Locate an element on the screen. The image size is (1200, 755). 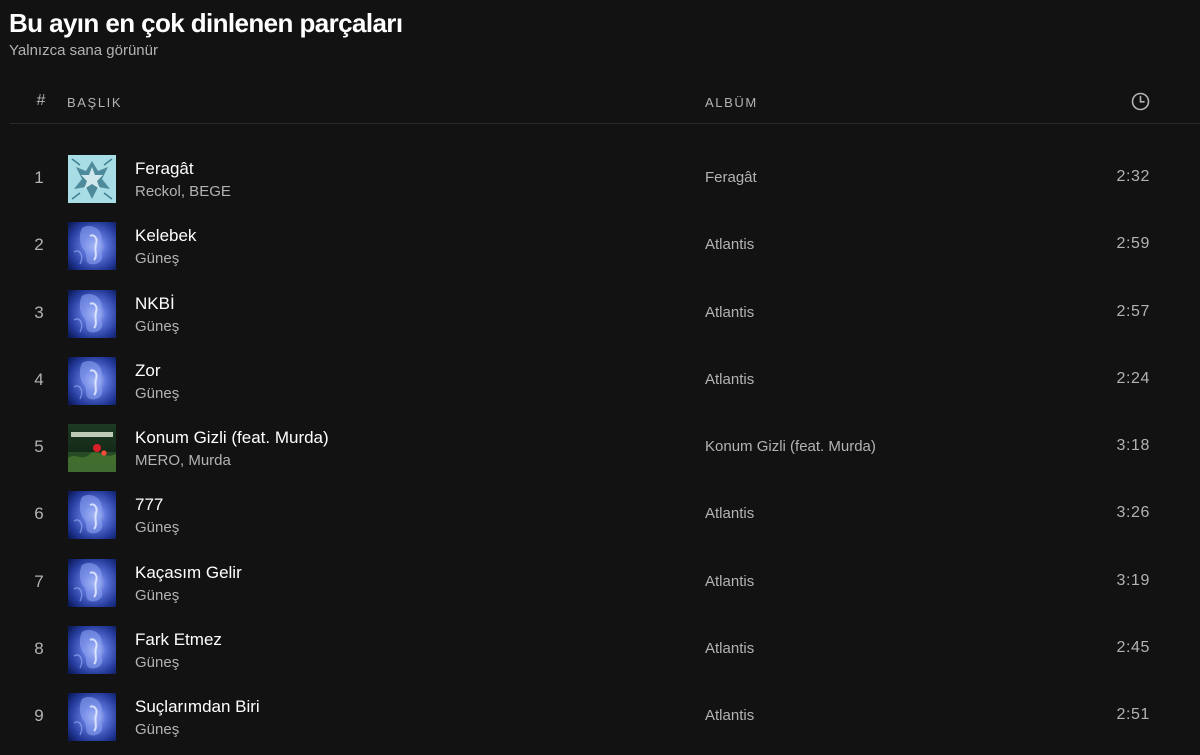
track-duration: 3:19 is located at coordinates (1133, 580).